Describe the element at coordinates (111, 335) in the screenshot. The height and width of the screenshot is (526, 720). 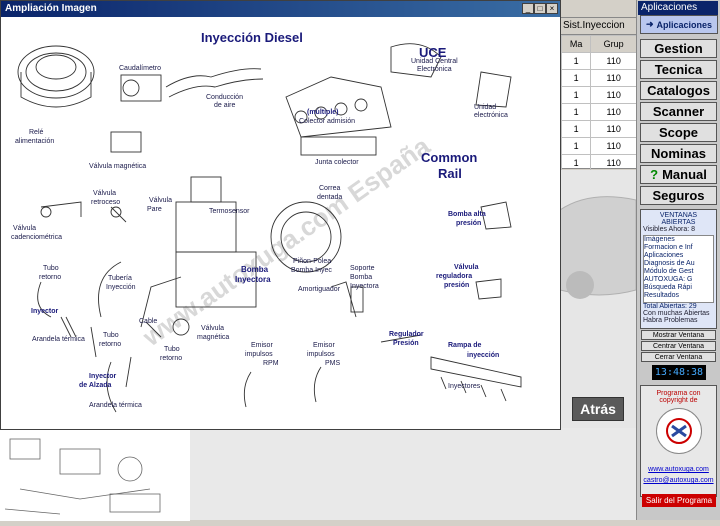
I see `label-tubo-retorno2-1: Tubo` at that location.